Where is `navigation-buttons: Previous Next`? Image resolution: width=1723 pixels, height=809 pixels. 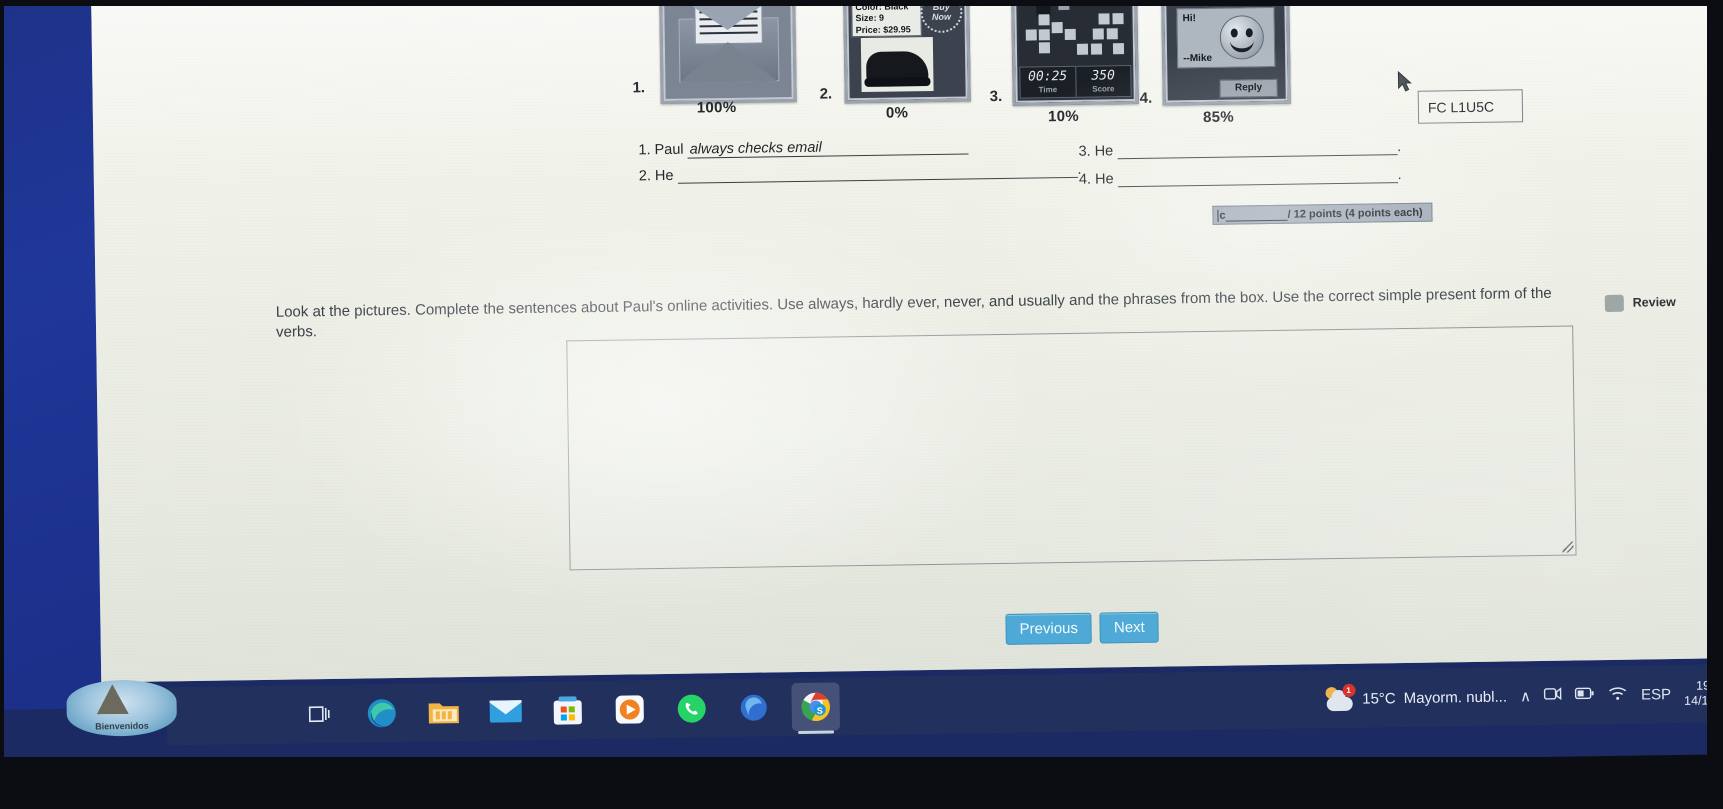
navigation-buttons: Previous Next is located at coordinates (1082, 628).